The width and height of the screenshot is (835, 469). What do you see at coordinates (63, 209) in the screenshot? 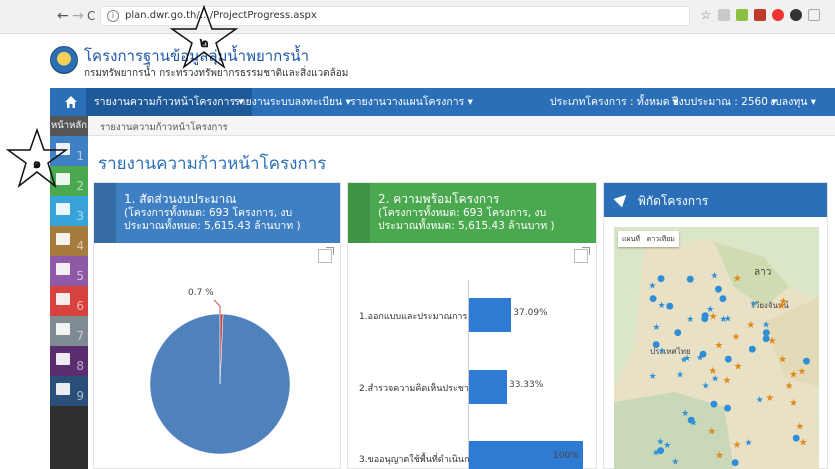
I see `table-icon` at bounding box center [63, 209].